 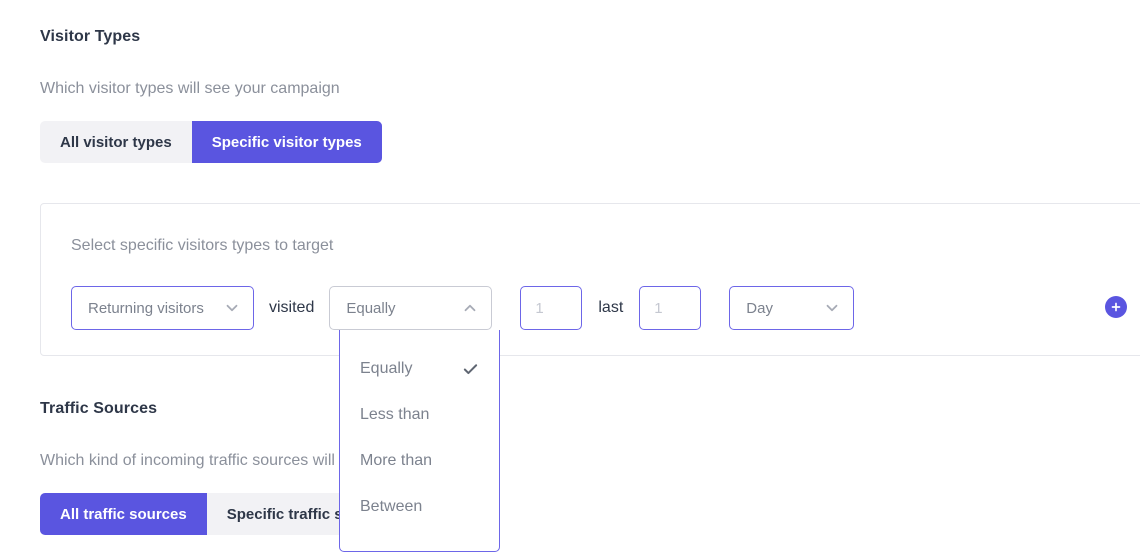 I want to click on dropdown-option-between: Between, so click(x=419, y=507).